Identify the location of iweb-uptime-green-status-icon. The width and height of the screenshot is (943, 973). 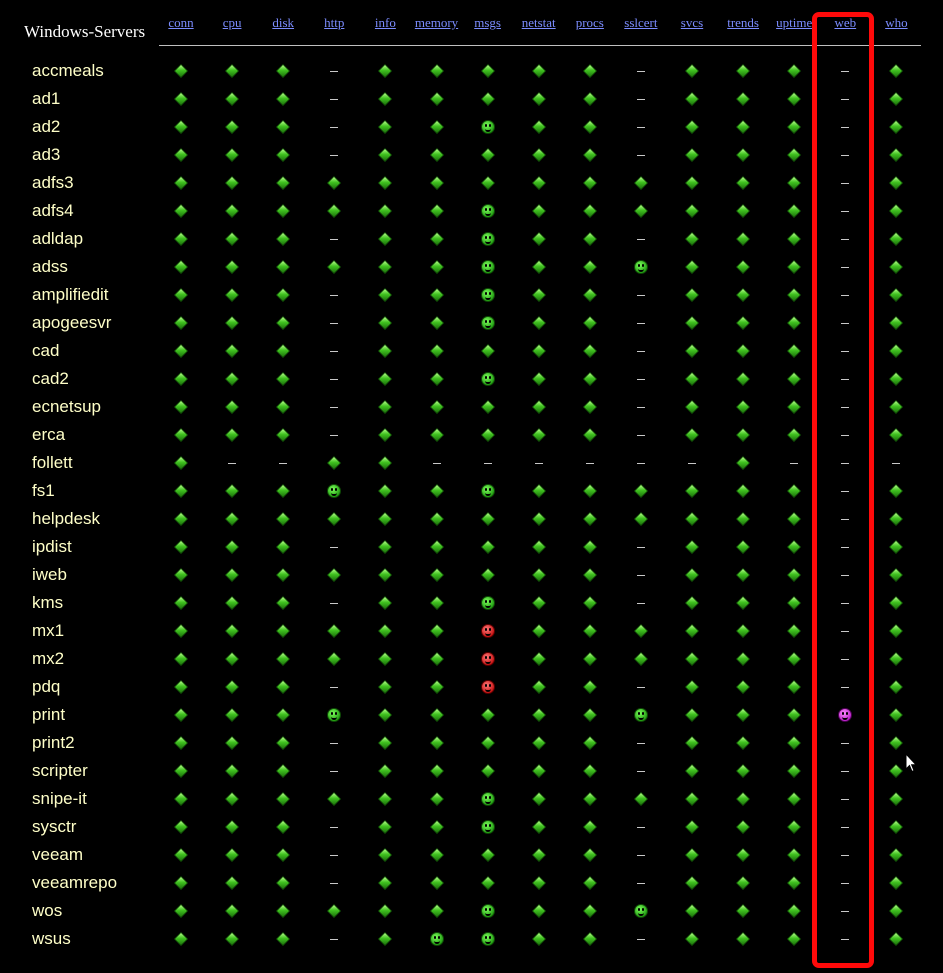
(794, 575).